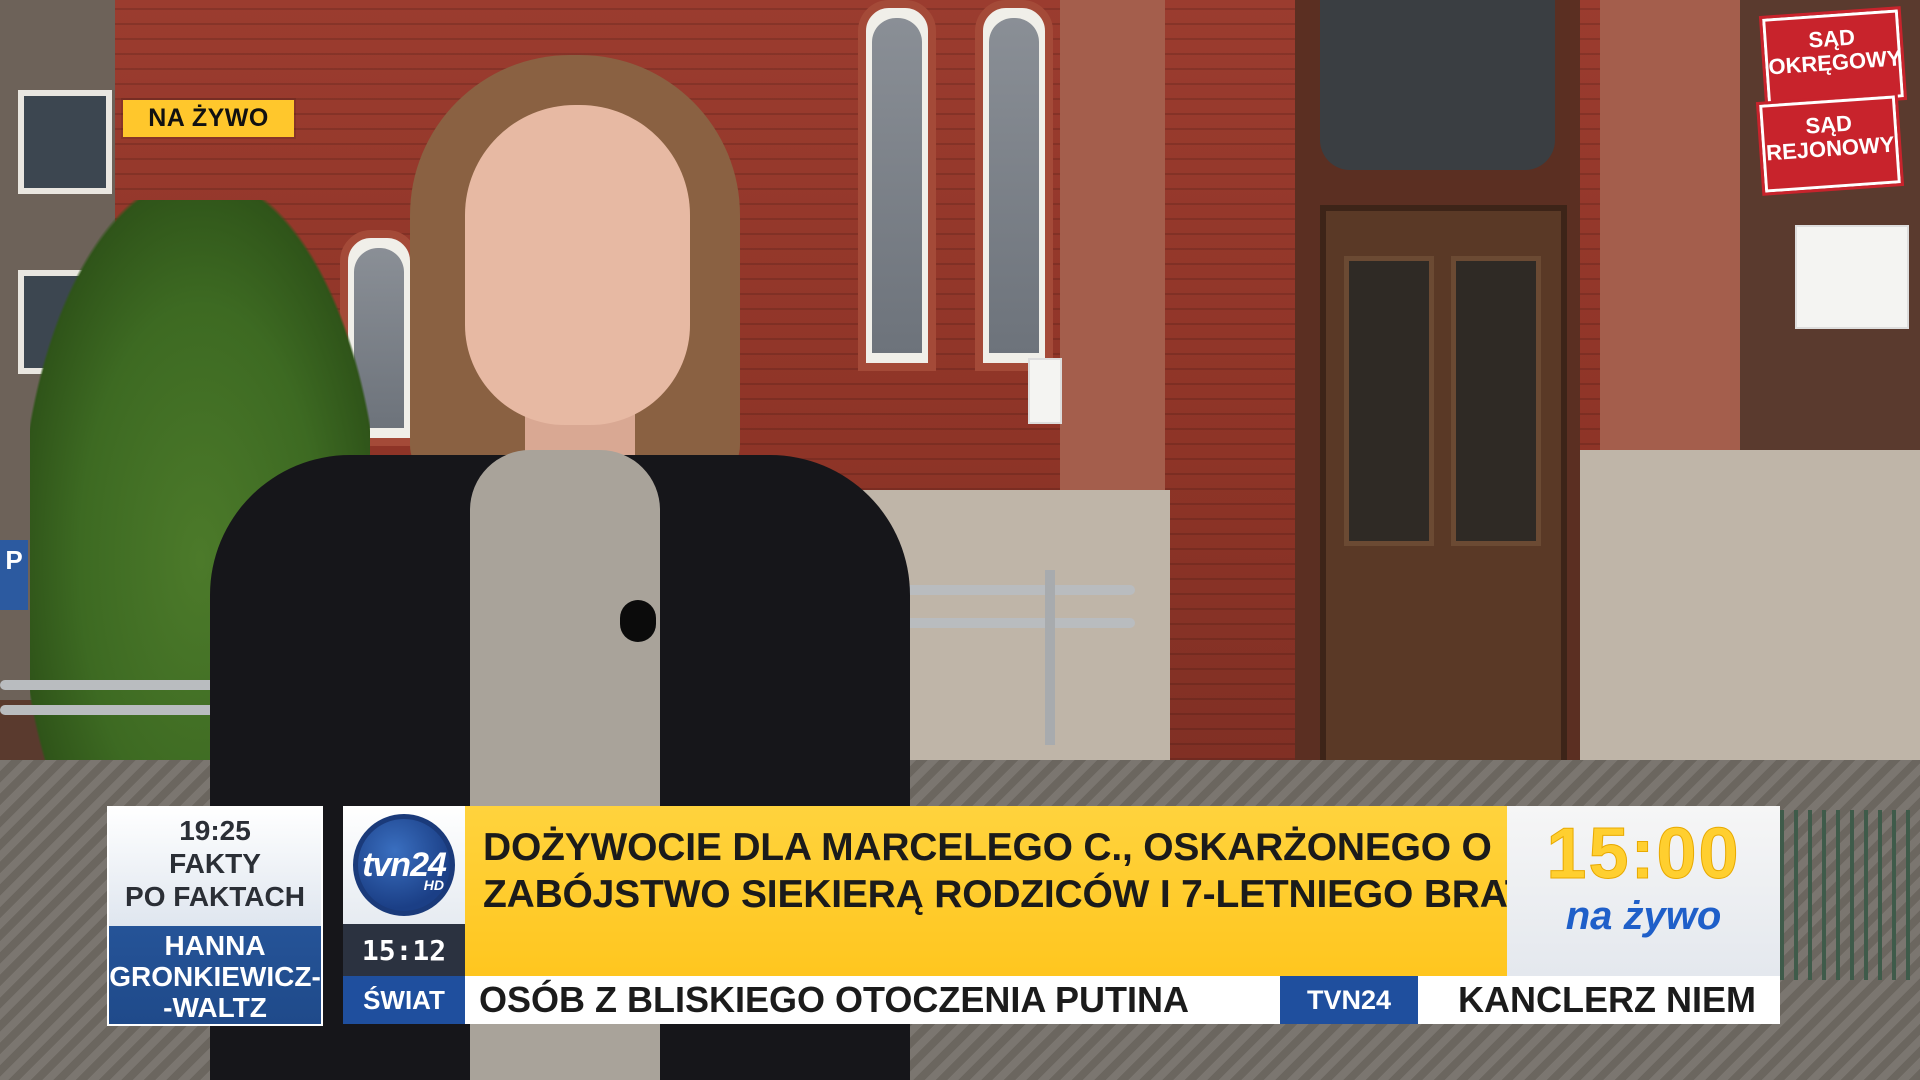  I want to click on promo-guest-line2: GRONKIEWICZ-, so click(215, 976).